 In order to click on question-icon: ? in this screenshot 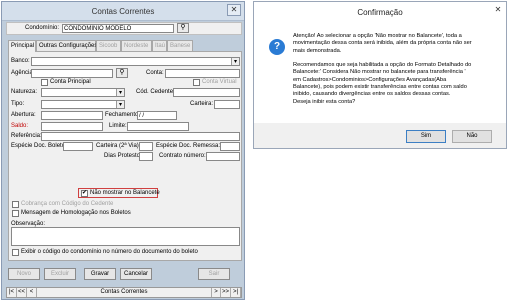, I will do `click(277, 47)`.